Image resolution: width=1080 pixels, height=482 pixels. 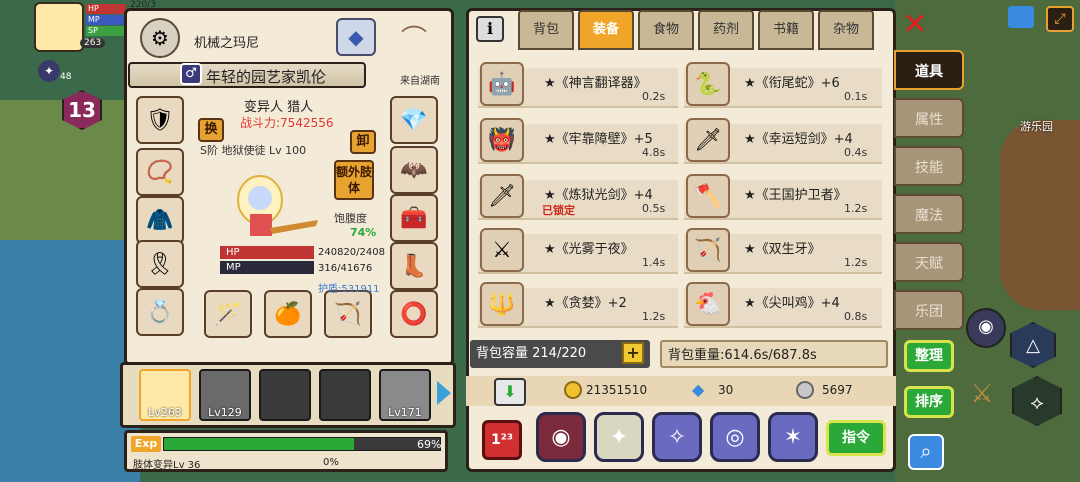 What do you see at coordinates (160, 38) in the screenshot?
I see `guild-emblem-icon: ⚙` at bounding box center [160, 38].